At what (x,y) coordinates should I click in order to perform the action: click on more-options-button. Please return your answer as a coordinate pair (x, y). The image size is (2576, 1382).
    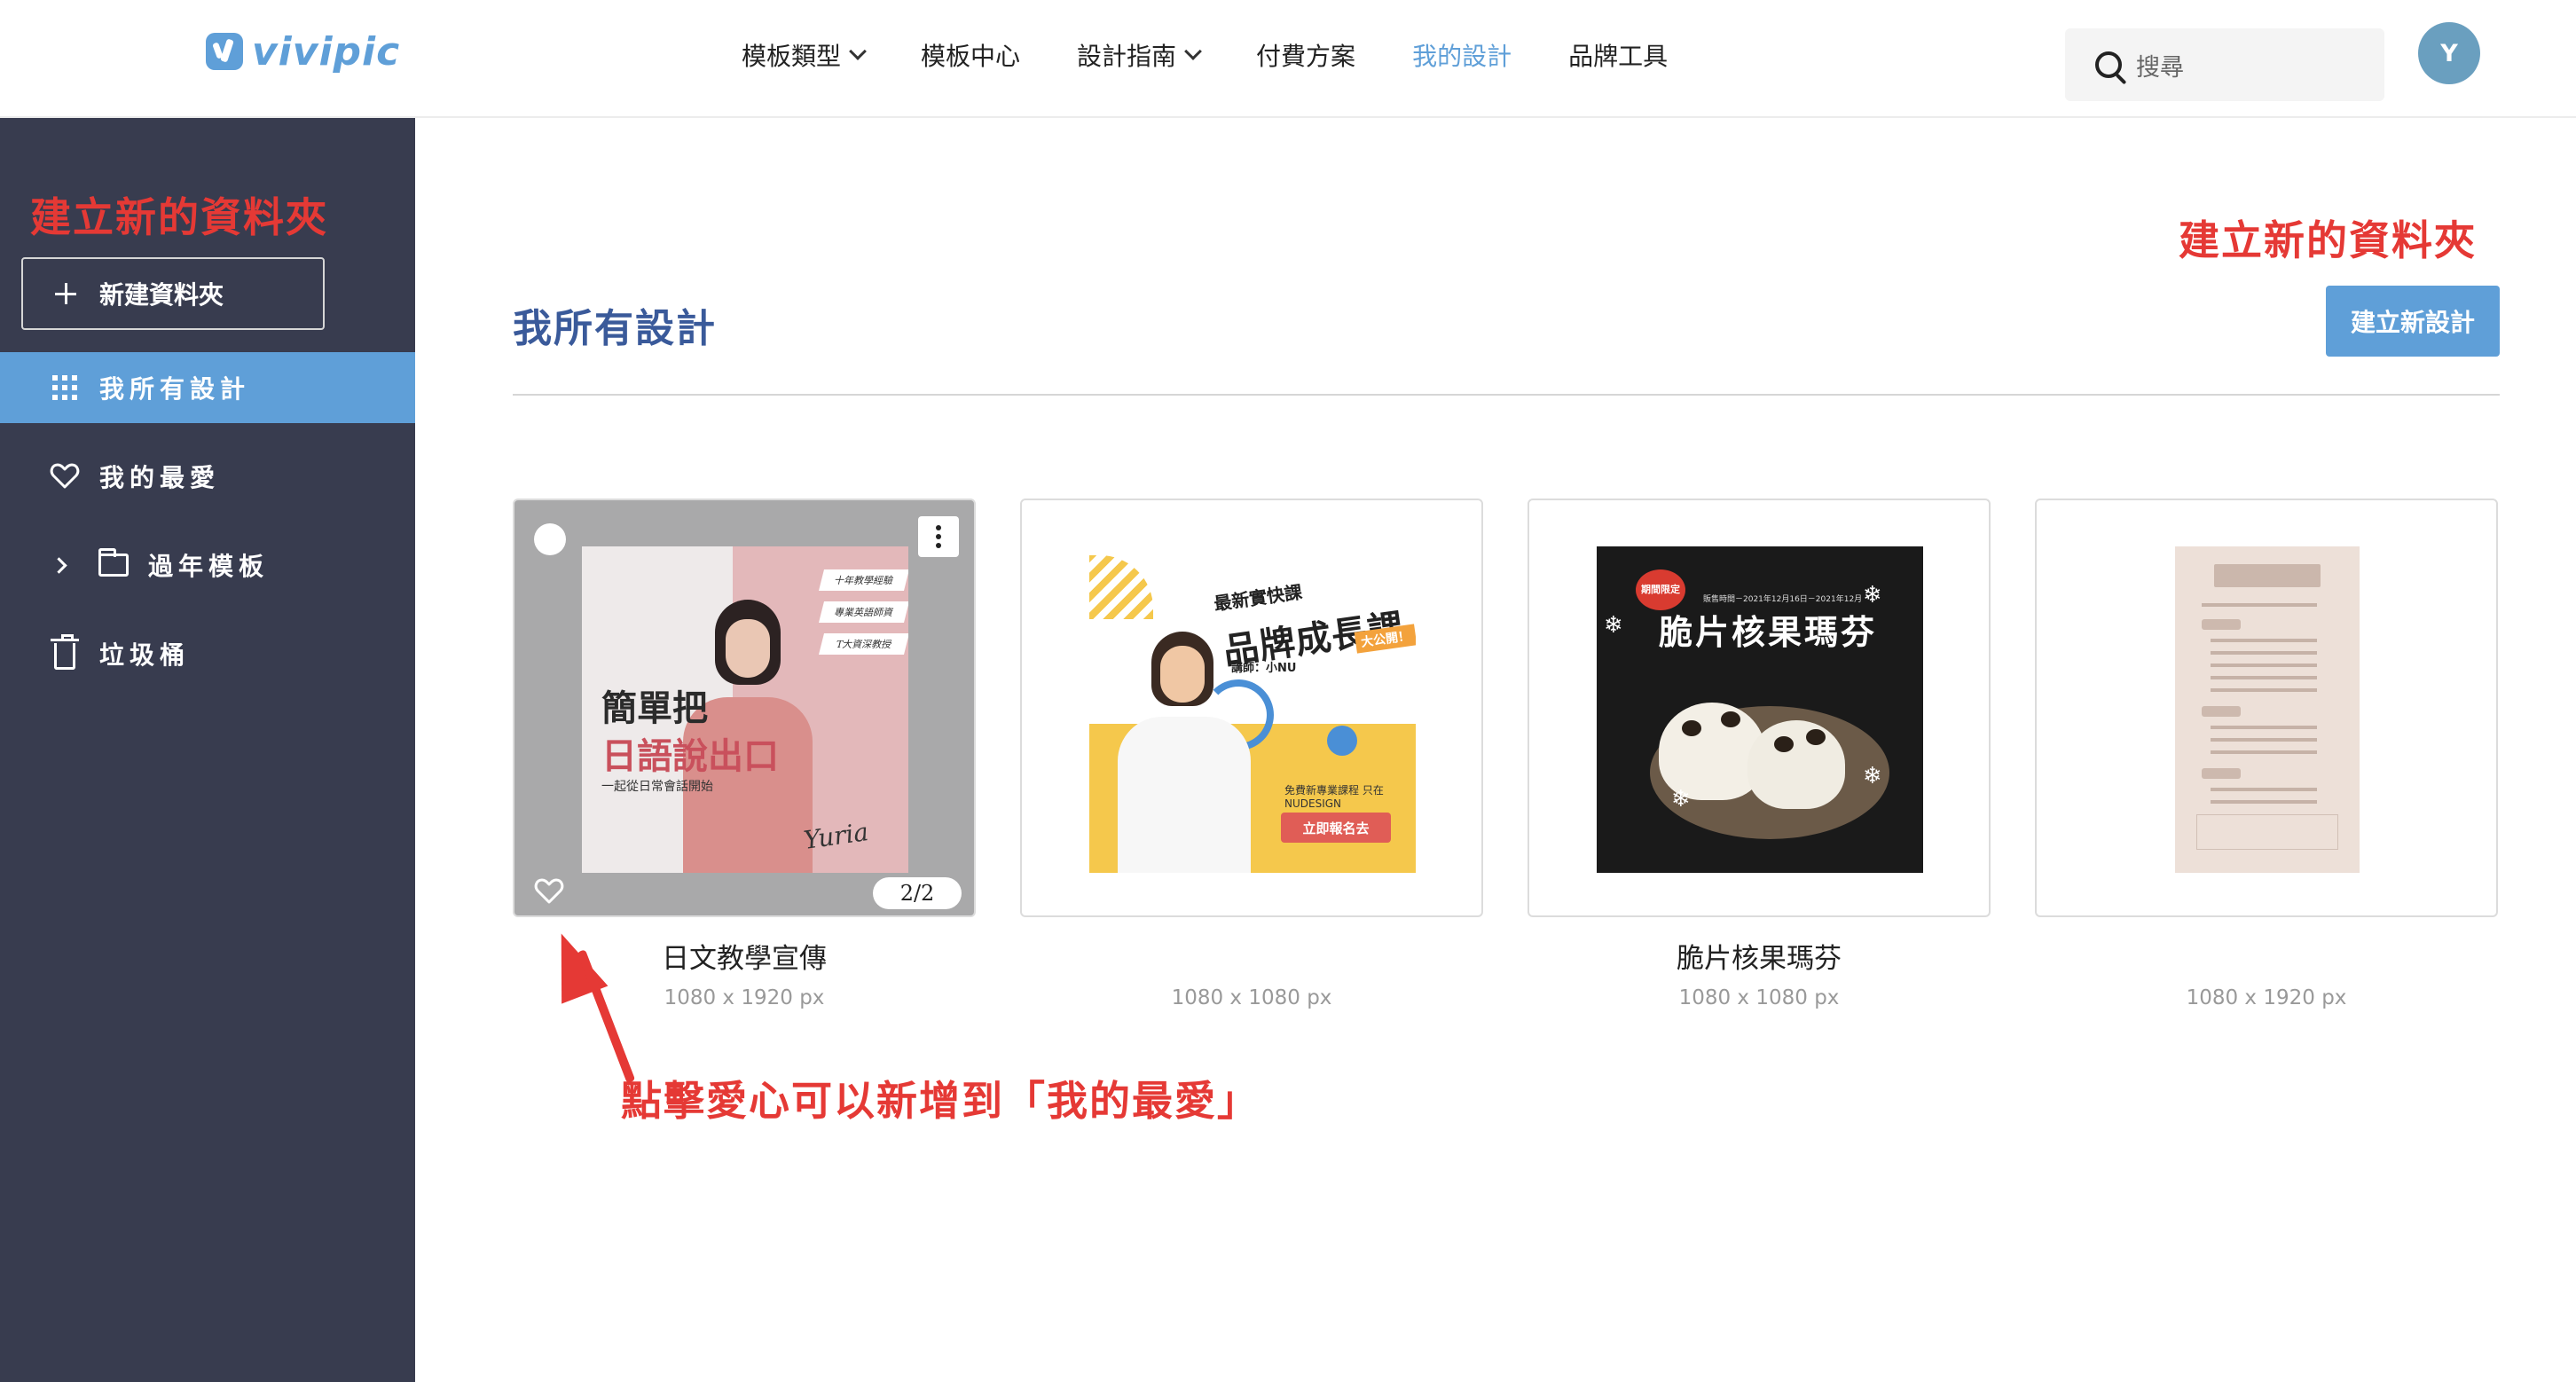
    Looking at the image, I should click on (938, 536).